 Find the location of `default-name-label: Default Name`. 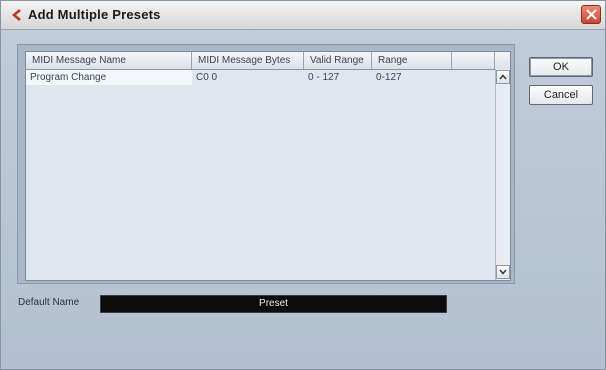

default-name-label: Default Name is located at coordinates (49, 302).